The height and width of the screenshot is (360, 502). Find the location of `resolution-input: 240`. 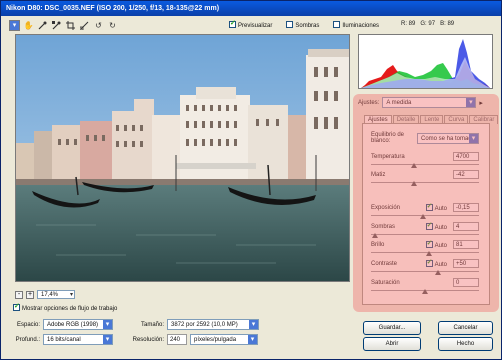

resolution-input: 240 is located at coordinates (177, 339).